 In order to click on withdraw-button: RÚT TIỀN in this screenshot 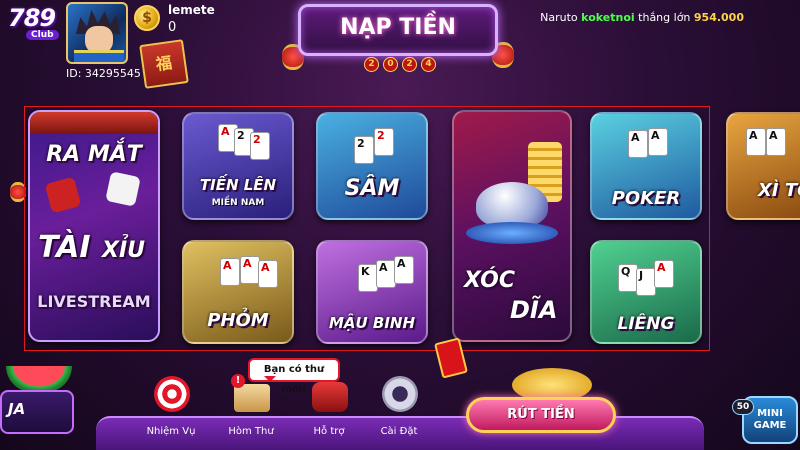, I will do `click(541, 415)`.